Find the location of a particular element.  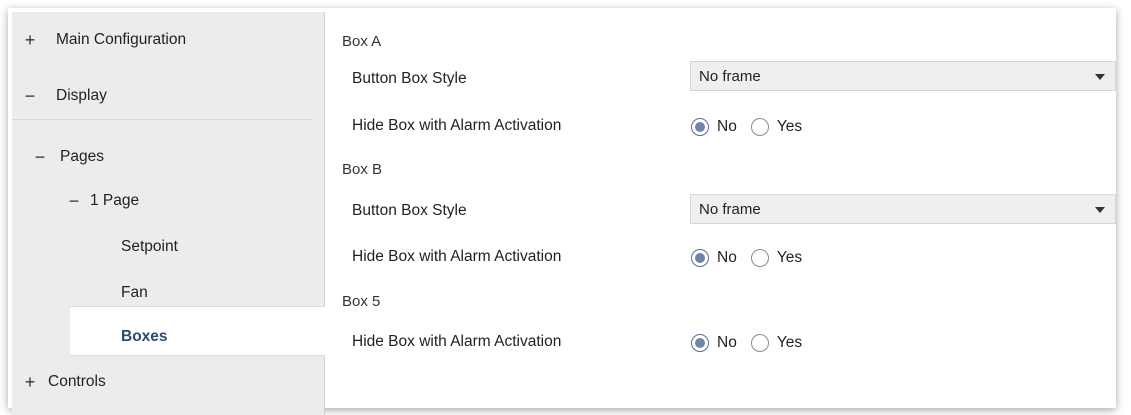

radio-group-hide-box-a: No Yes is located at coordinates (753, 127).